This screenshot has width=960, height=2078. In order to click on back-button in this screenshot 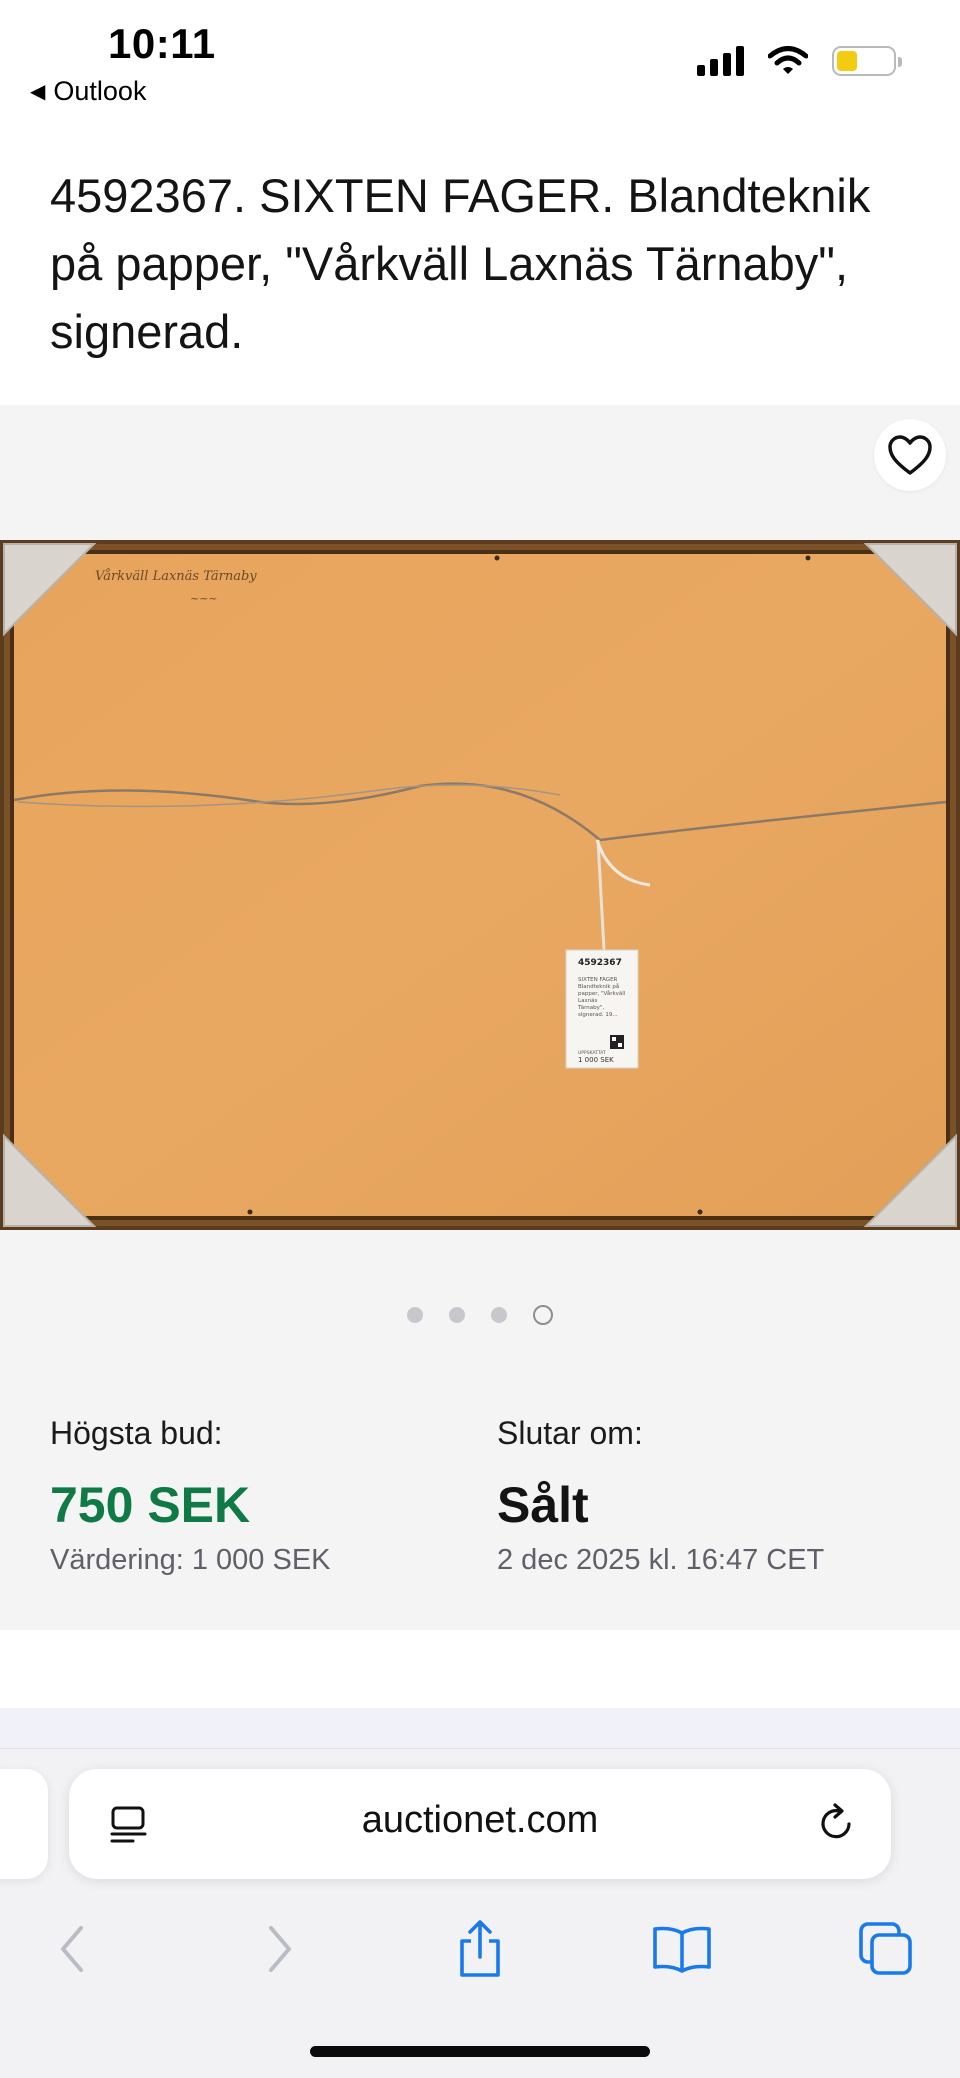, I will do `click(72, 1949)`.